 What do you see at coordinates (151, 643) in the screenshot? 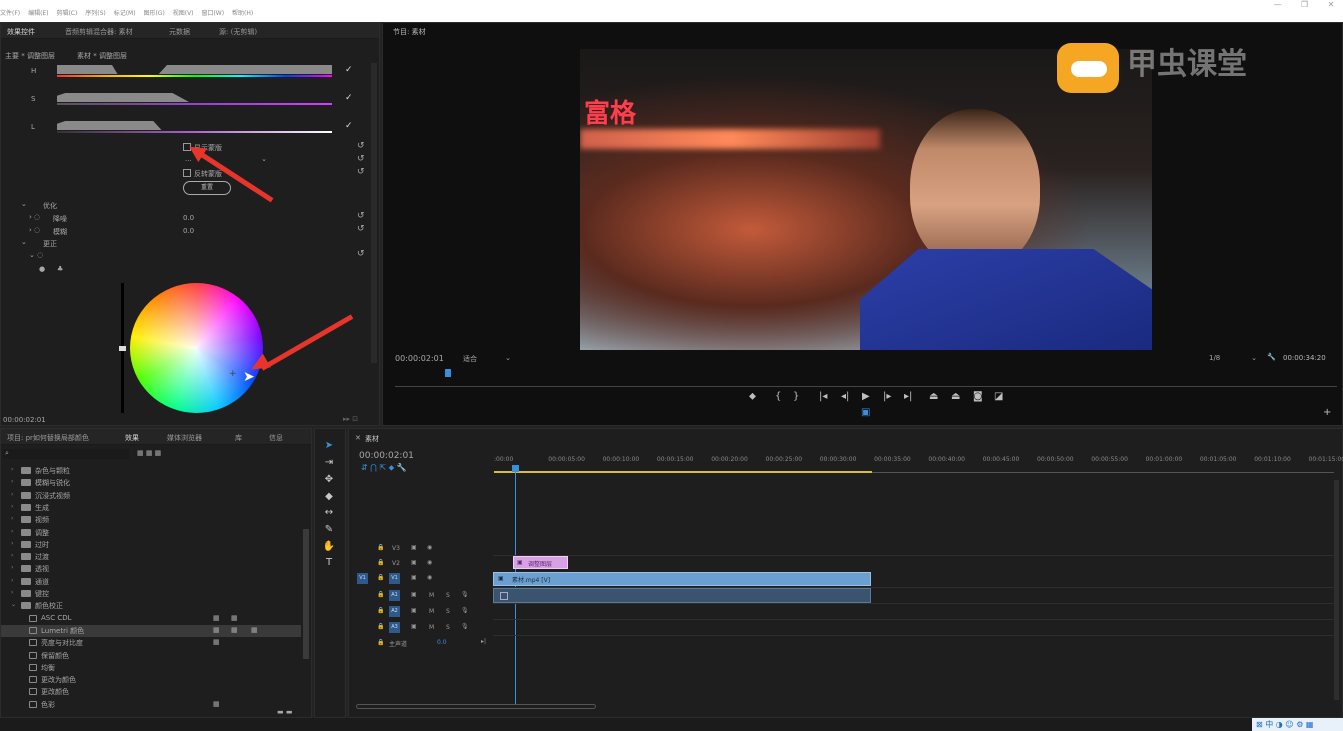
I see `effects-list-item: 亮度与对比度 ▦` at bounding box center [151, 643].